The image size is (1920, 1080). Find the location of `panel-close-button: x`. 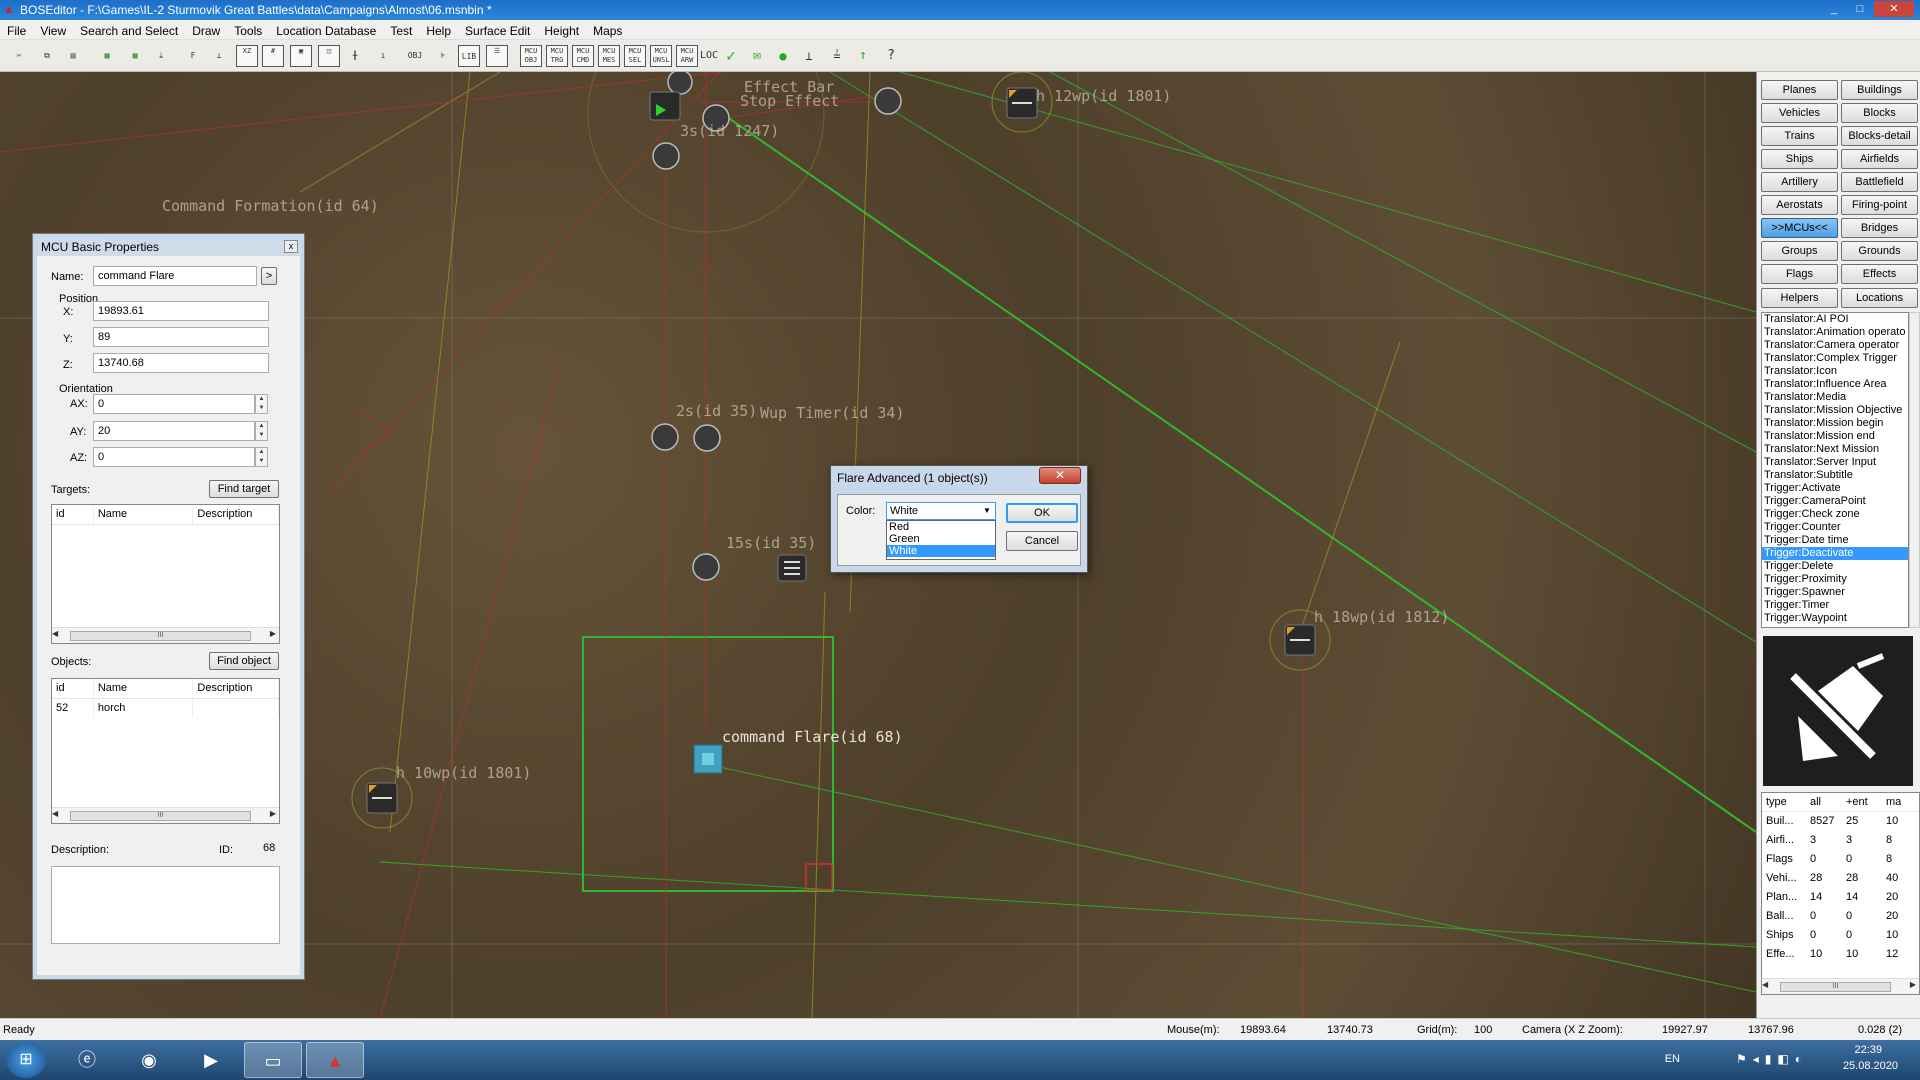

panel-close-button: x is located at coordinates (291, 246).